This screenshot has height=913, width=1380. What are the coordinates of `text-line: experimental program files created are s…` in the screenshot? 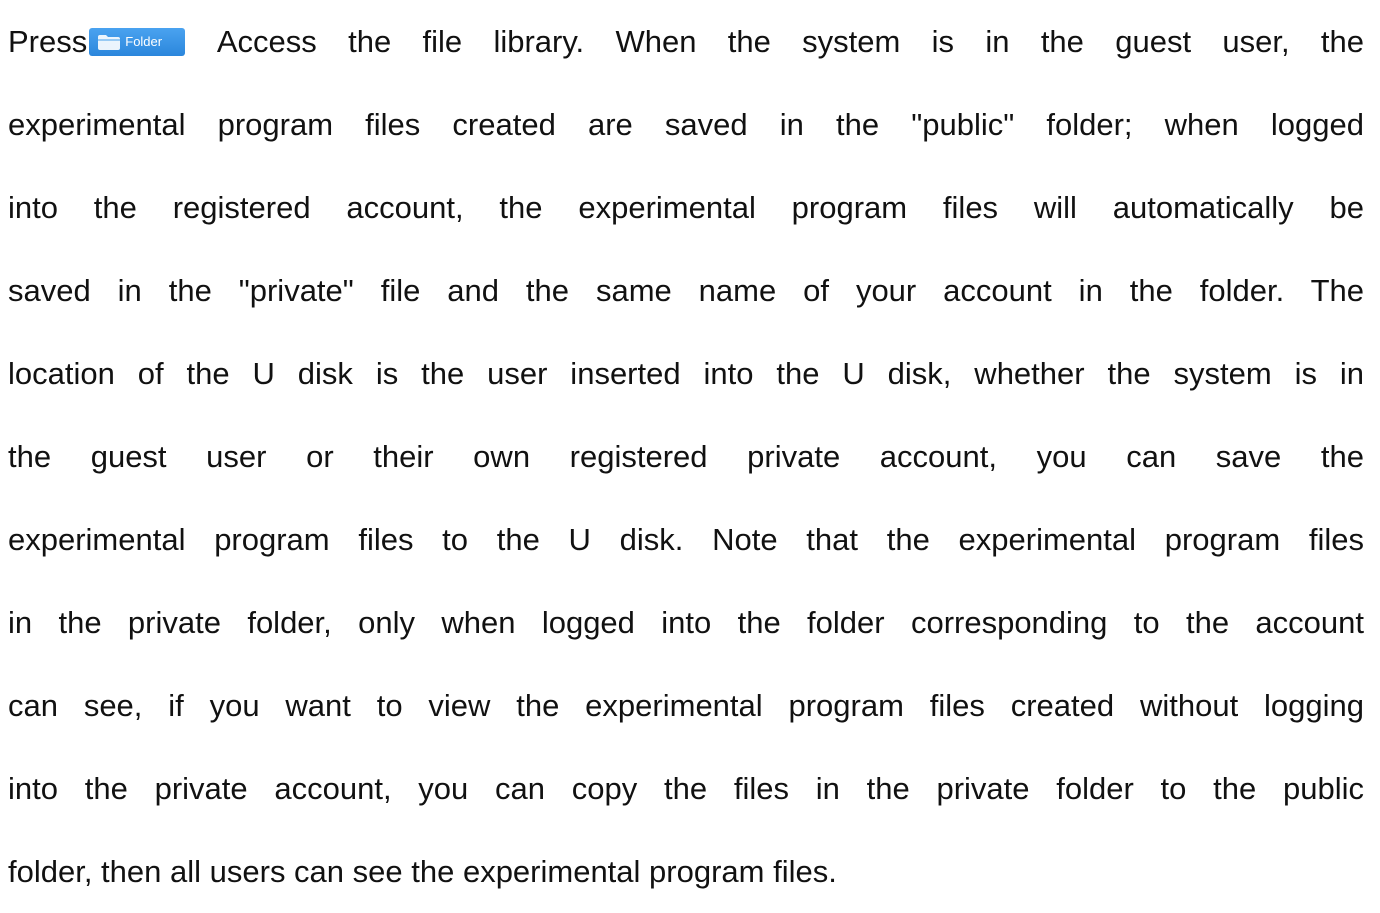 It's located at (686, 124).